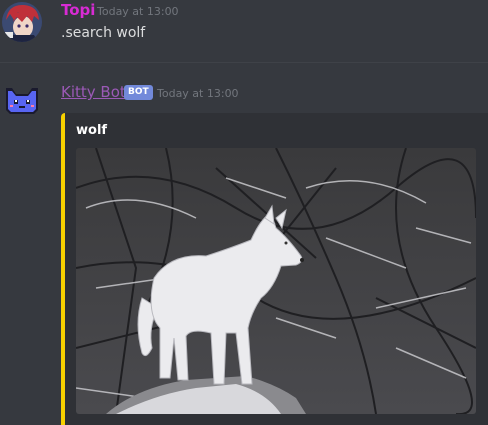 The height and width of the screenshot is (425, 488). I want to click on embed-accent-bar, so click(63, 269).